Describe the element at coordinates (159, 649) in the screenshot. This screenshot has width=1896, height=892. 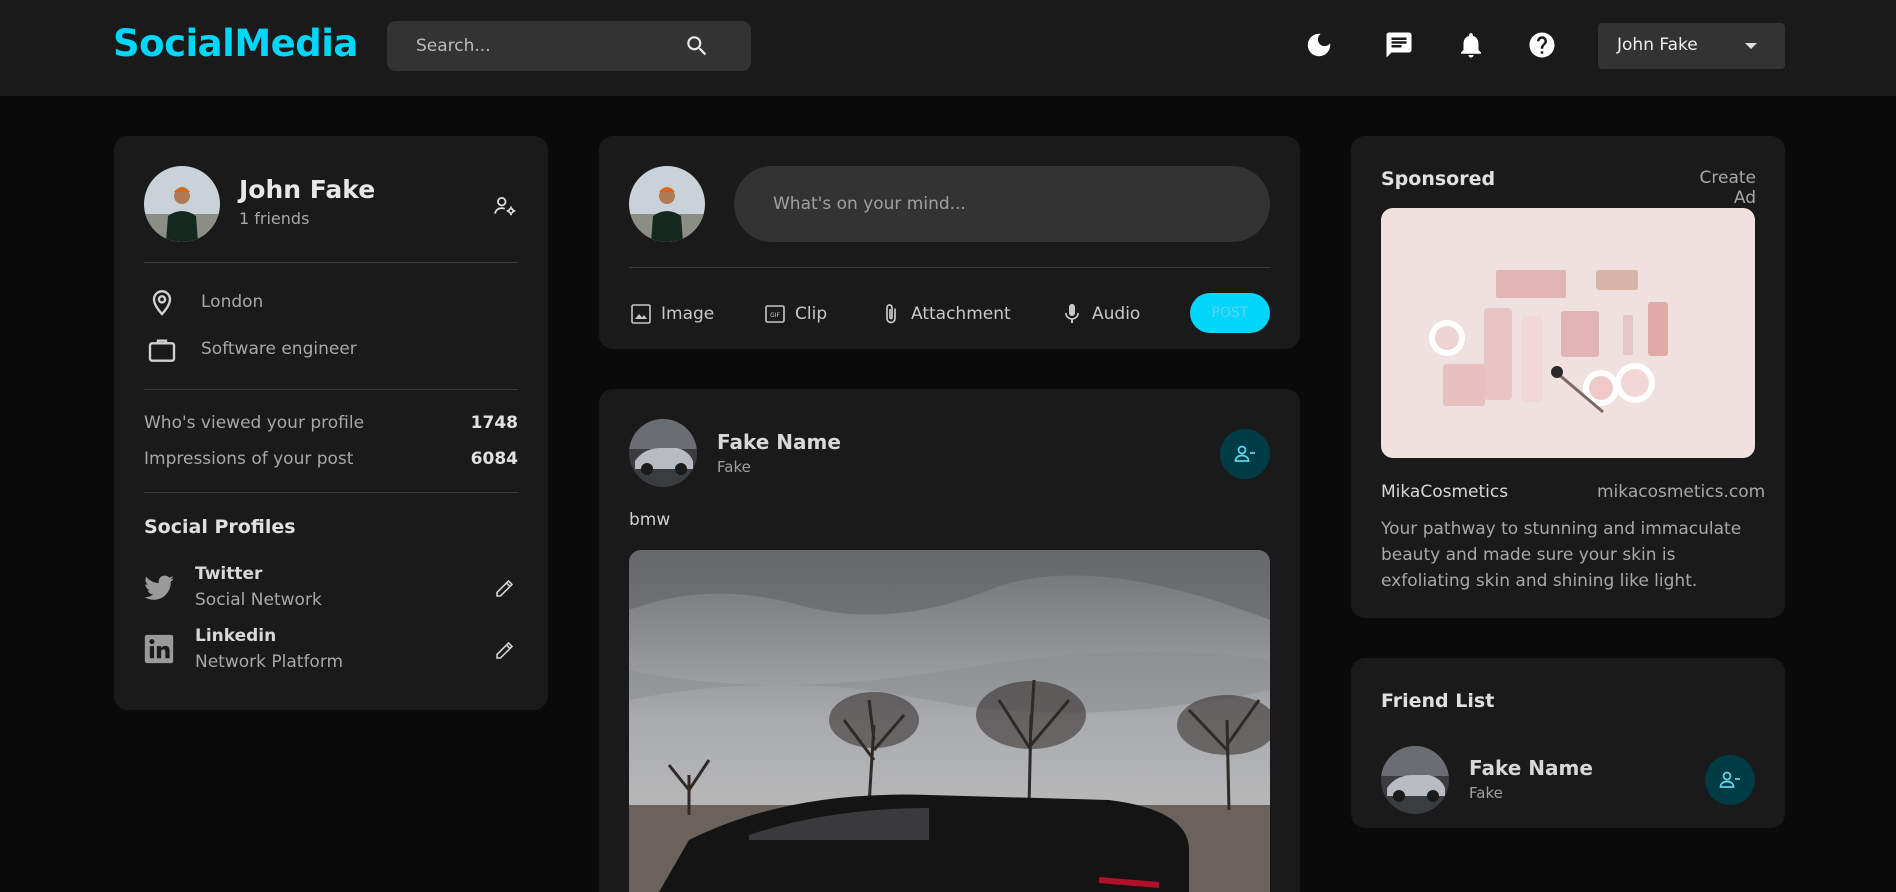
I see `linkedin-icon` at that location.